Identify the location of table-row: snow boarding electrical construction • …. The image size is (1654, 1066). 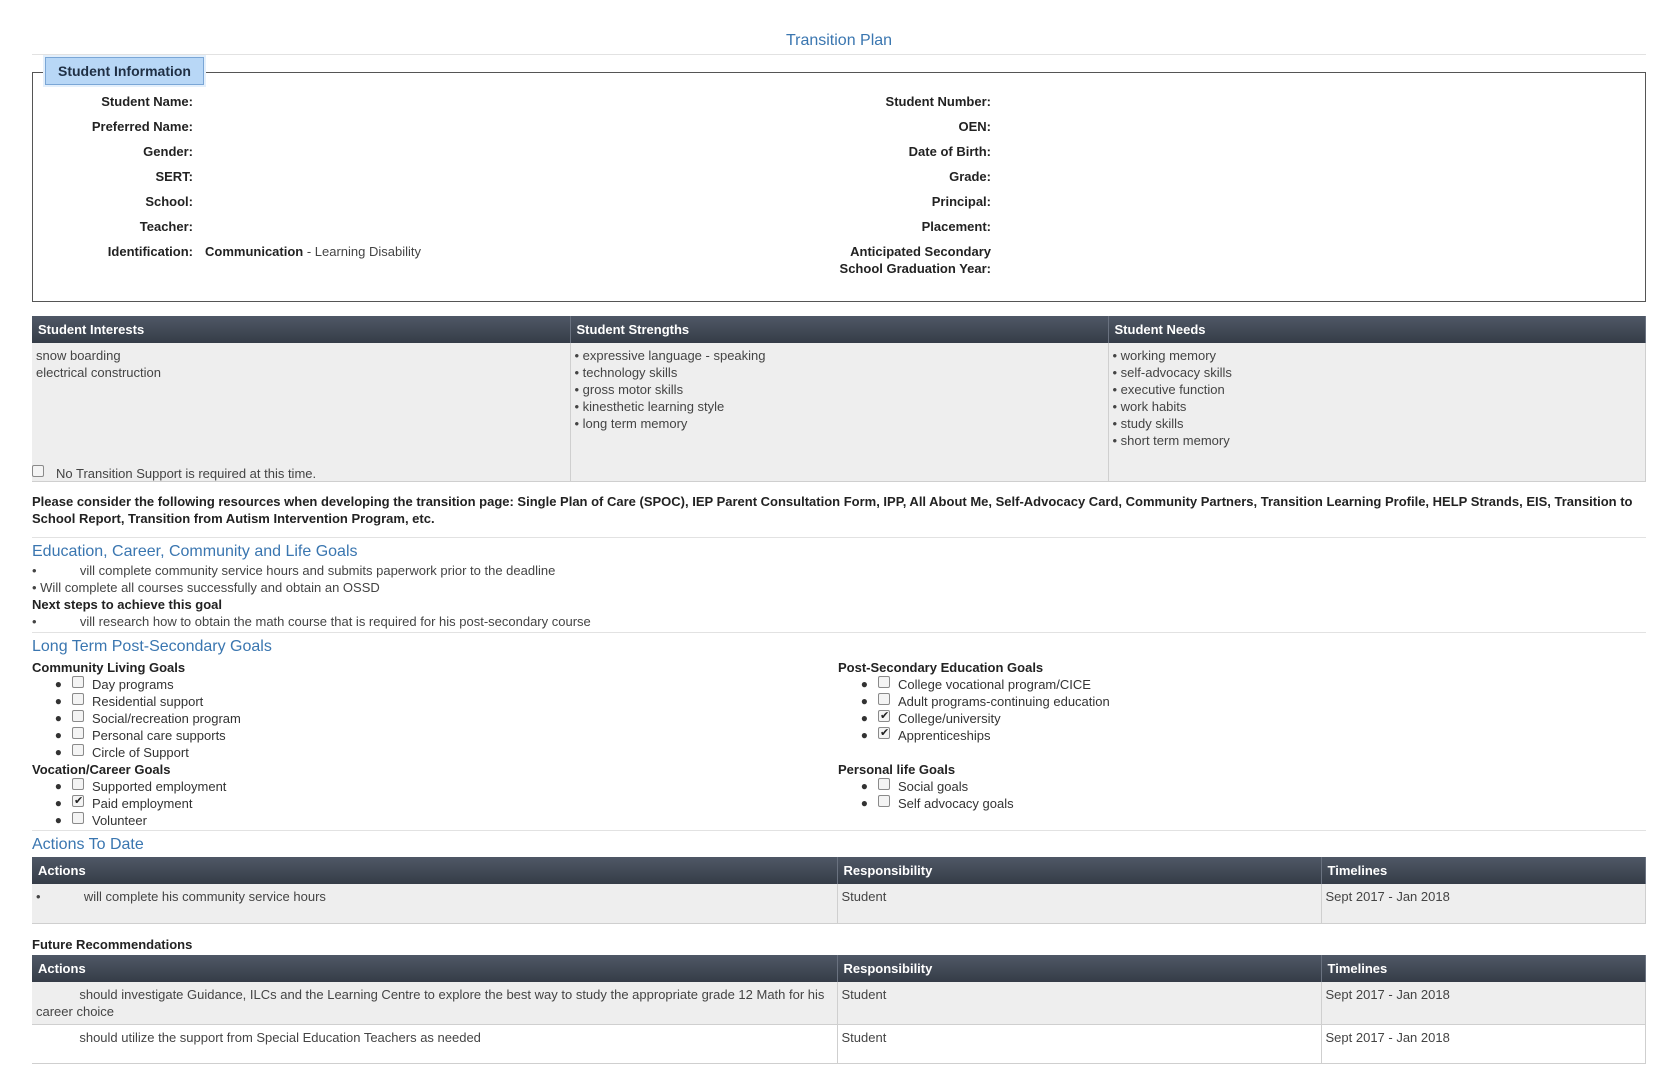
(839, 412).